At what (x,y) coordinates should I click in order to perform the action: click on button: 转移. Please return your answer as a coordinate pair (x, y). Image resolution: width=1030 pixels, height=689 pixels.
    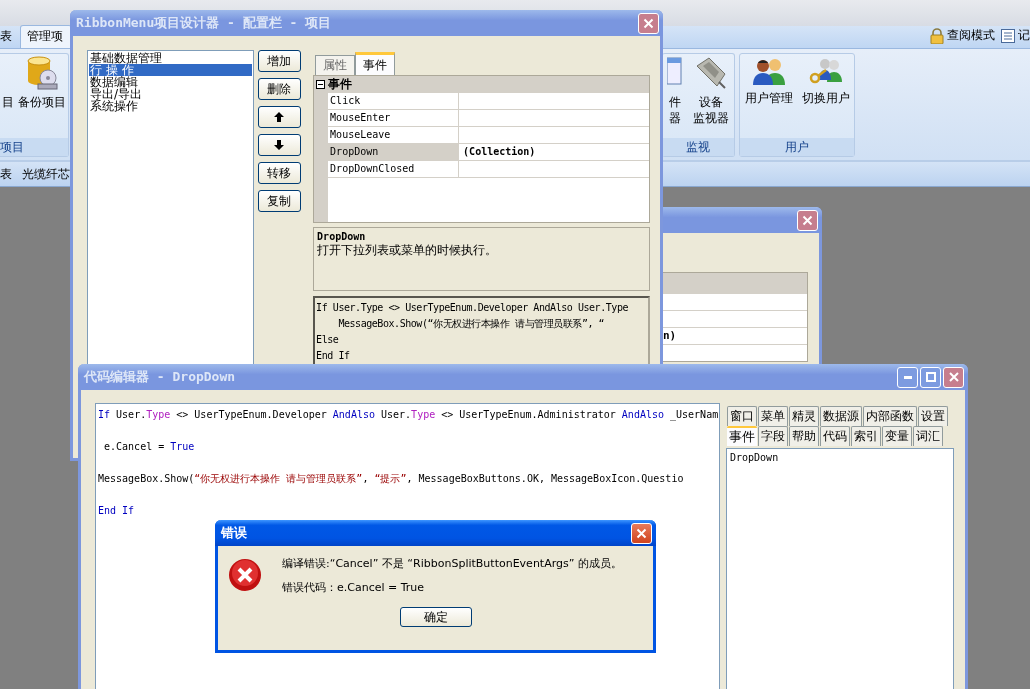
    Looking at the image, I should click on (279, 173).